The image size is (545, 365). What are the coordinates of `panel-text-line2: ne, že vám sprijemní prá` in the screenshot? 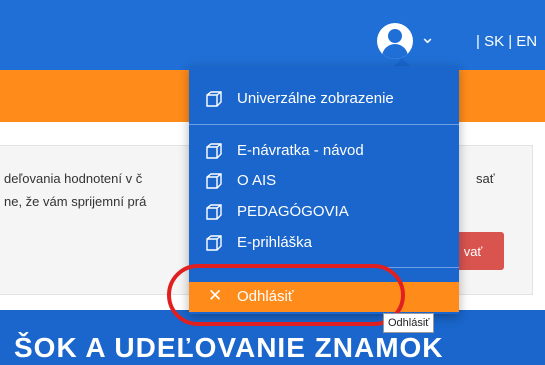 It's located at (75, 201).